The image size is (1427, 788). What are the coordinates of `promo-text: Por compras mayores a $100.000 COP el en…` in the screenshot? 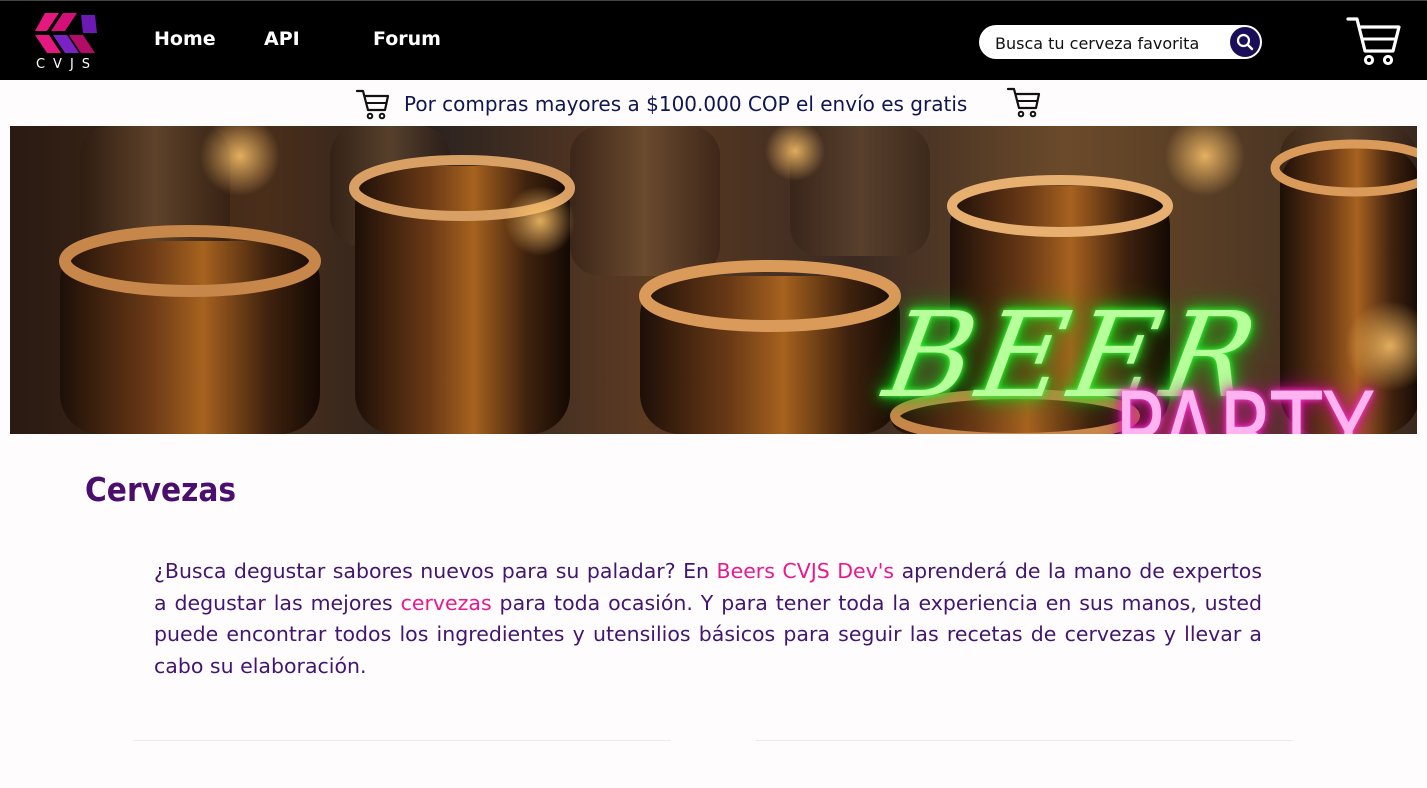 It's located at (686, 104).